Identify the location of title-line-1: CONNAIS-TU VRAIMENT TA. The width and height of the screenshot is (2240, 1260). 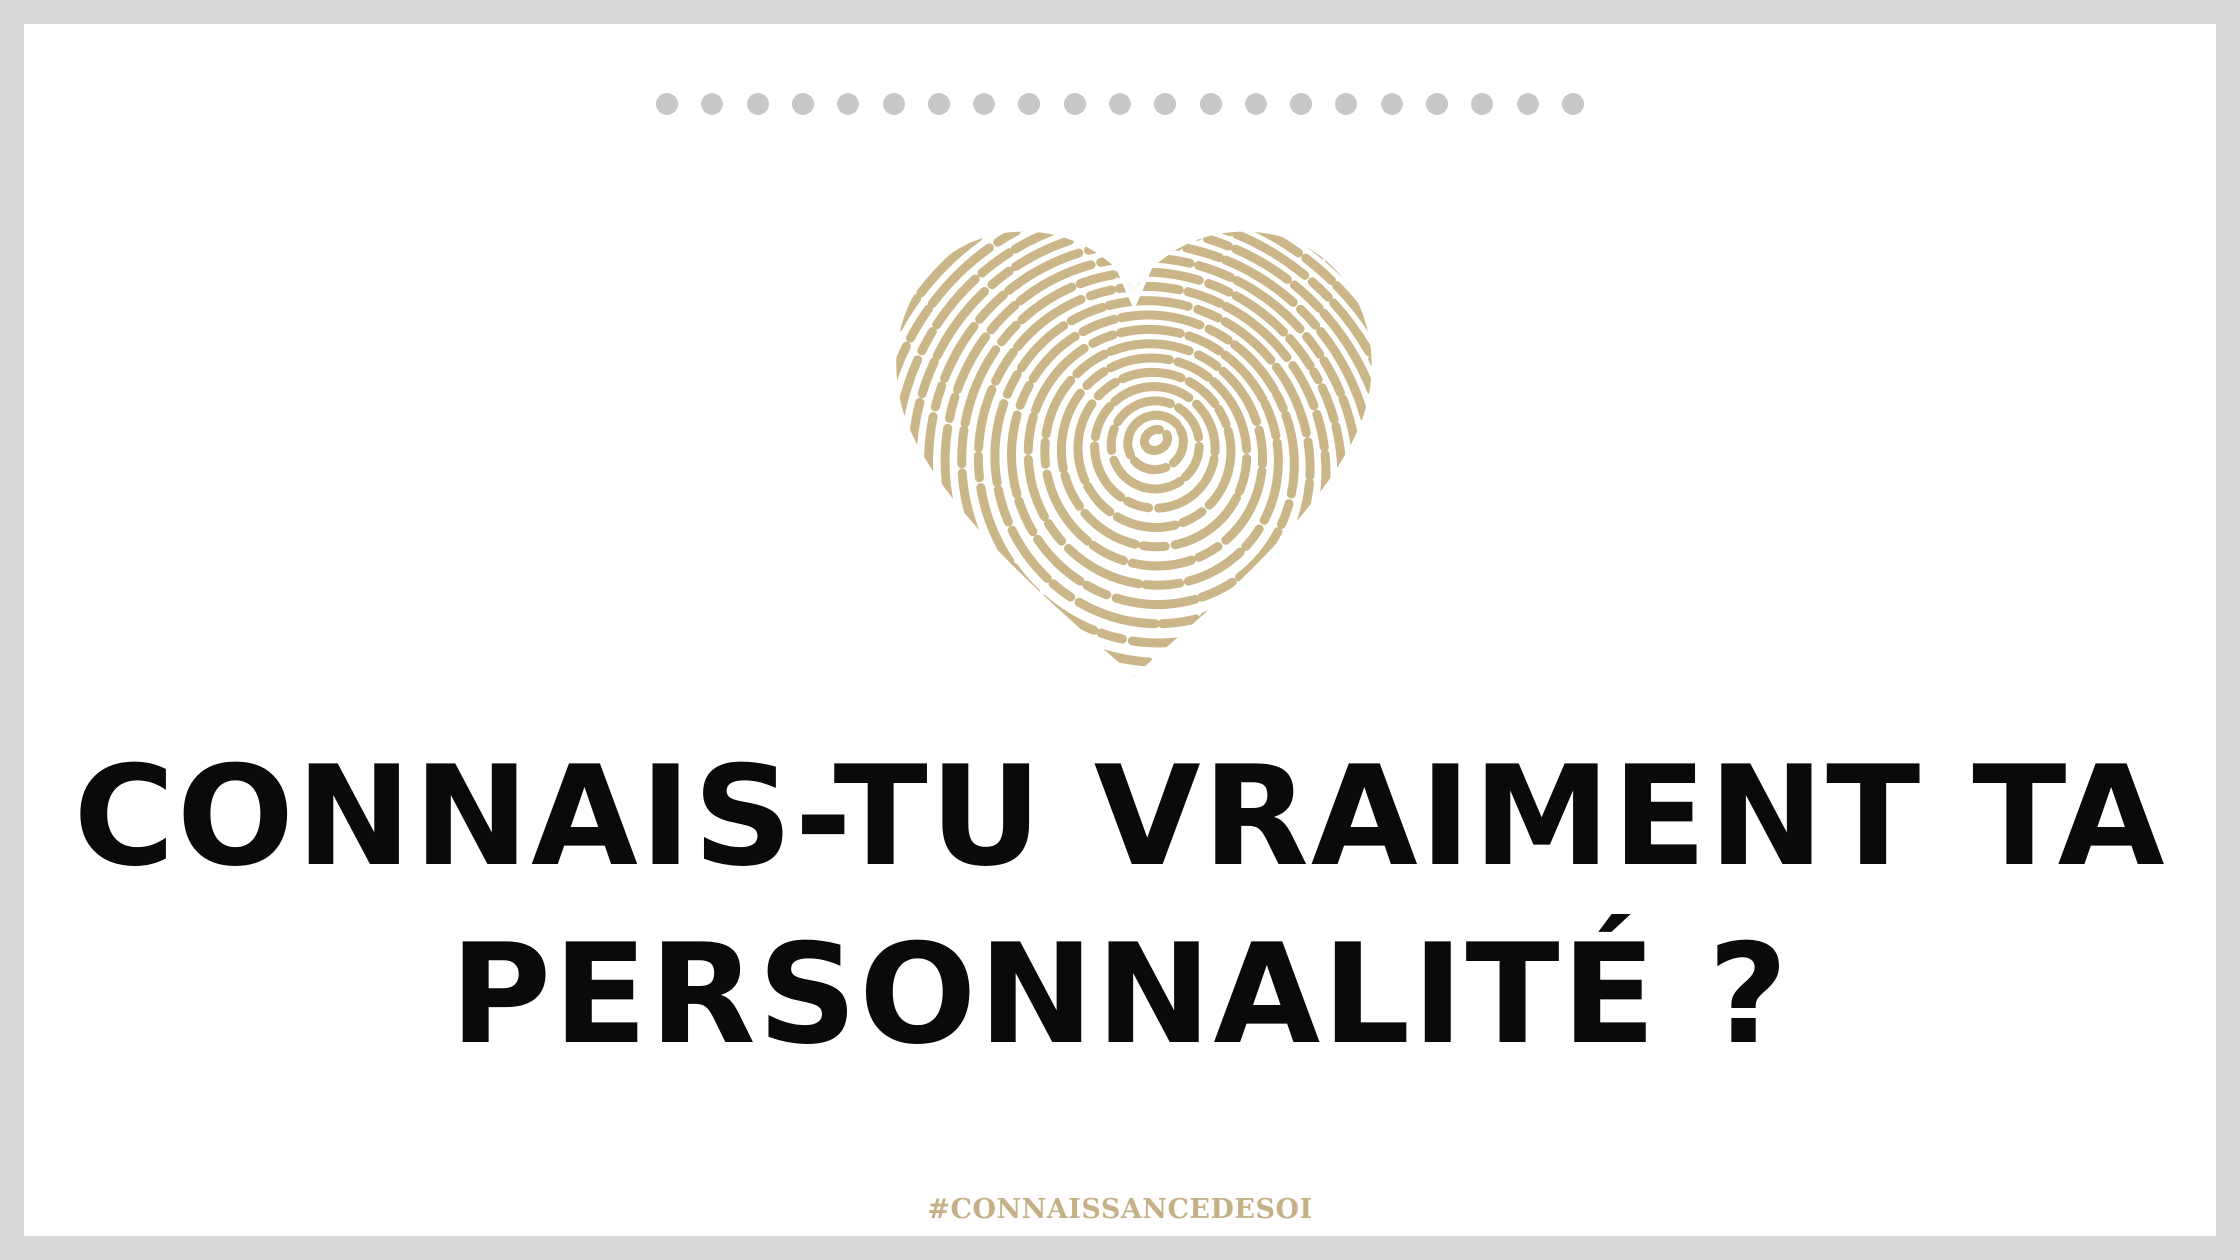
(1120, 816).